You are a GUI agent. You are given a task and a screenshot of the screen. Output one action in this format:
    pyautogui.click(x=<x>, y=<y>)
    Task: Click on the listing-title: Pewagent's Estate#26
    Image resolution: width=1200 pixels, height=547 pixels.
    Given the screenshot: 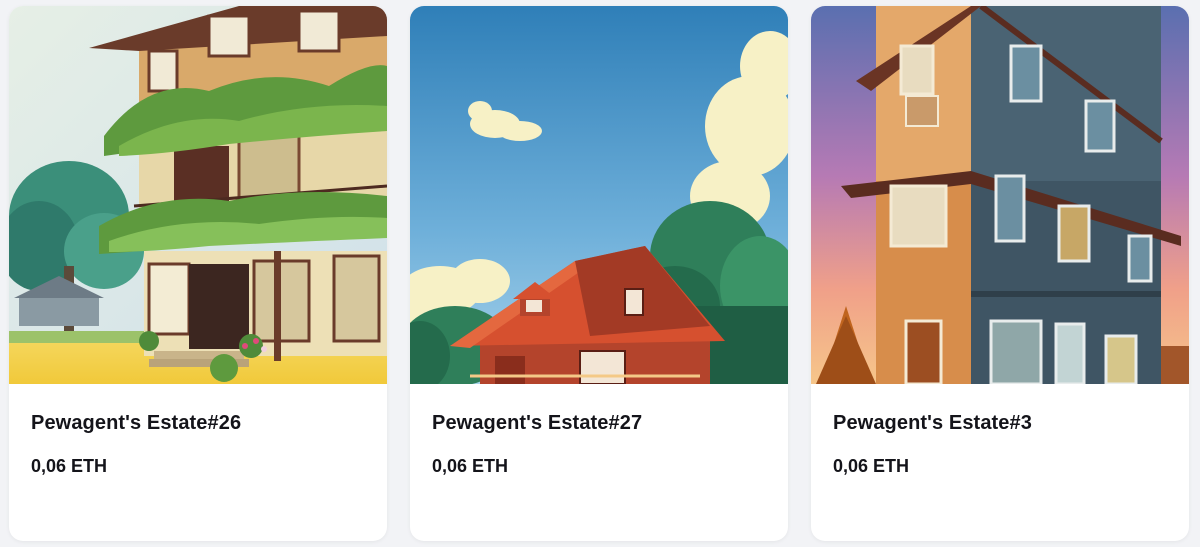 What is the action you would take?
    pyautogui.click(x=136, y=423)
    